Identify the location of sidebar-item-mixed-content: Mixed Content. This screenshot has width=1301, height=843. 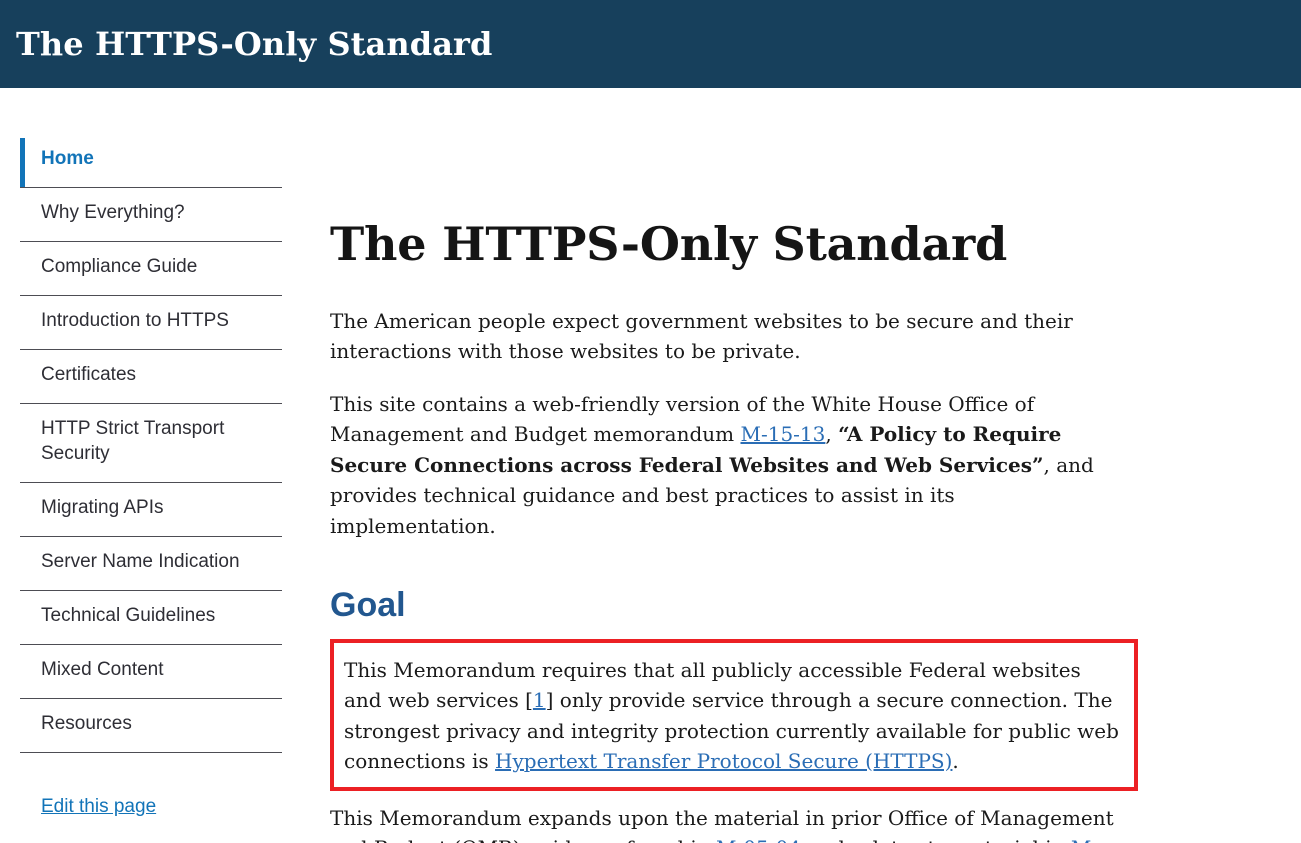
(151, 672).